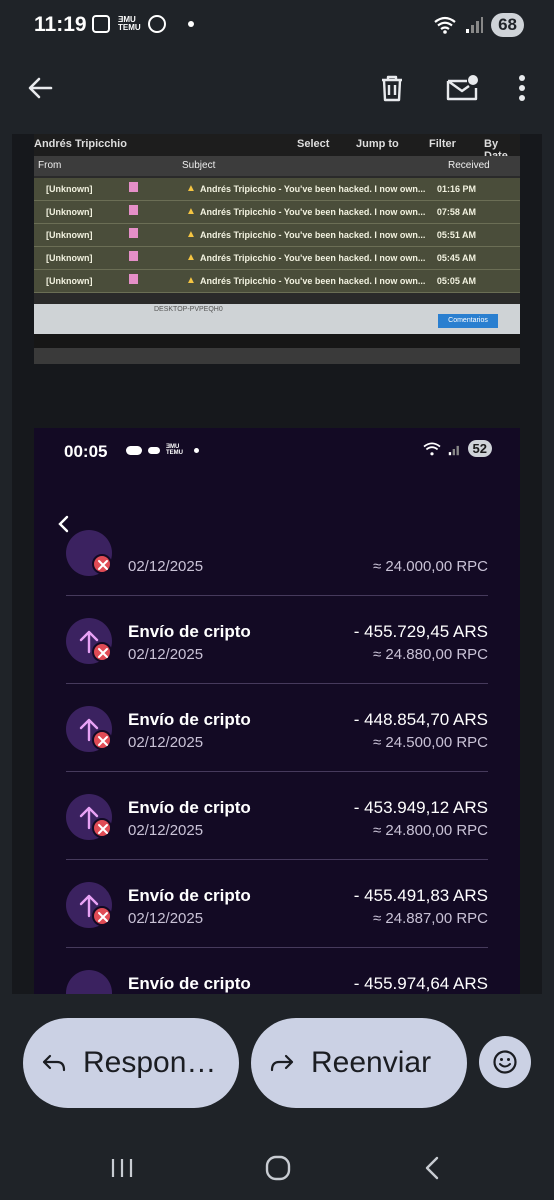 The width and height of the screenshot is (554, 1200). I want to click on transaction-ars: - 448.854,70 ARS, so click(420, 719).